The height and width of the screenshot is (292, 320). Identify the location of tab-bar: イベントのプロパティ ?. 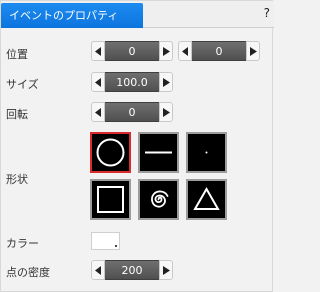
(137, 14).